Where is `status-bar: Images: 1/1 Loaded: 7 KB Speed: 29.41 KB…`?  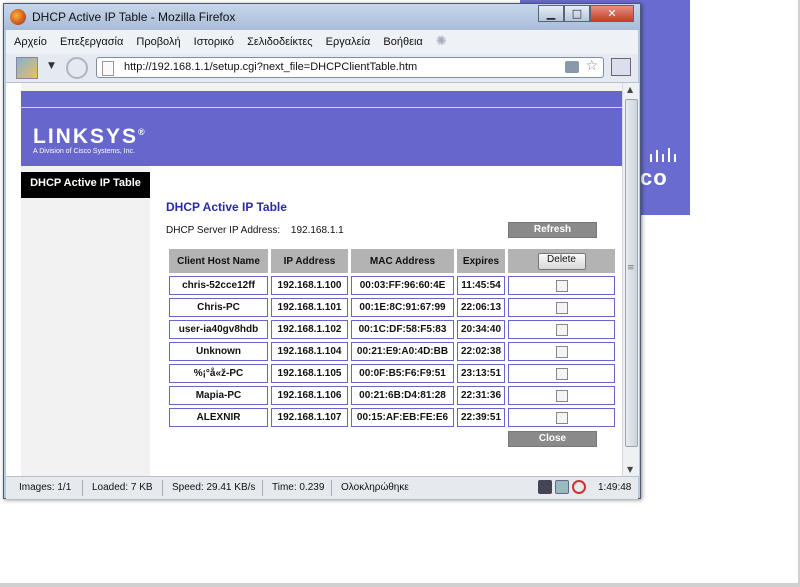 status-bar: Images: 1/1 Loaded: 7 KB Speed: 29.41 KB… is located at coordinates (322, 487).